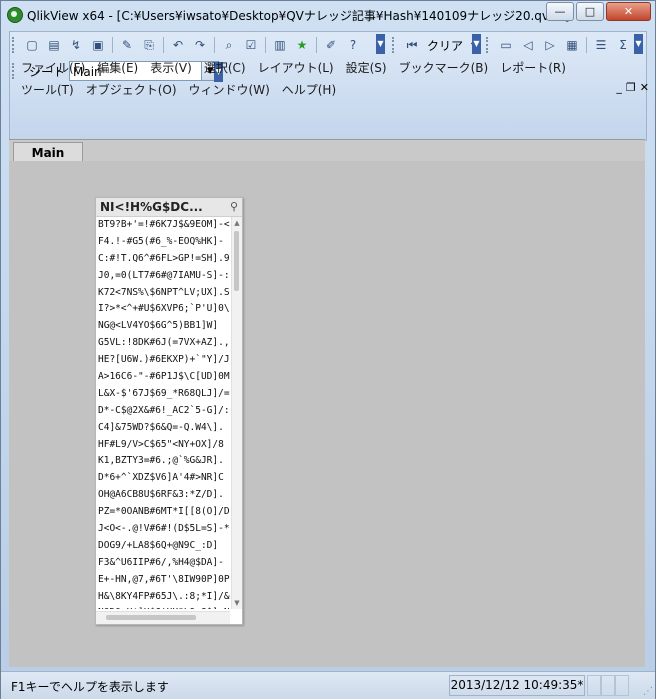  What do you see at coordinates (163, 394) in the screenshot?
I see `list-item: L&X-$'67J$69_*R68QLJ]/=(` at bounding box center [163, 394].